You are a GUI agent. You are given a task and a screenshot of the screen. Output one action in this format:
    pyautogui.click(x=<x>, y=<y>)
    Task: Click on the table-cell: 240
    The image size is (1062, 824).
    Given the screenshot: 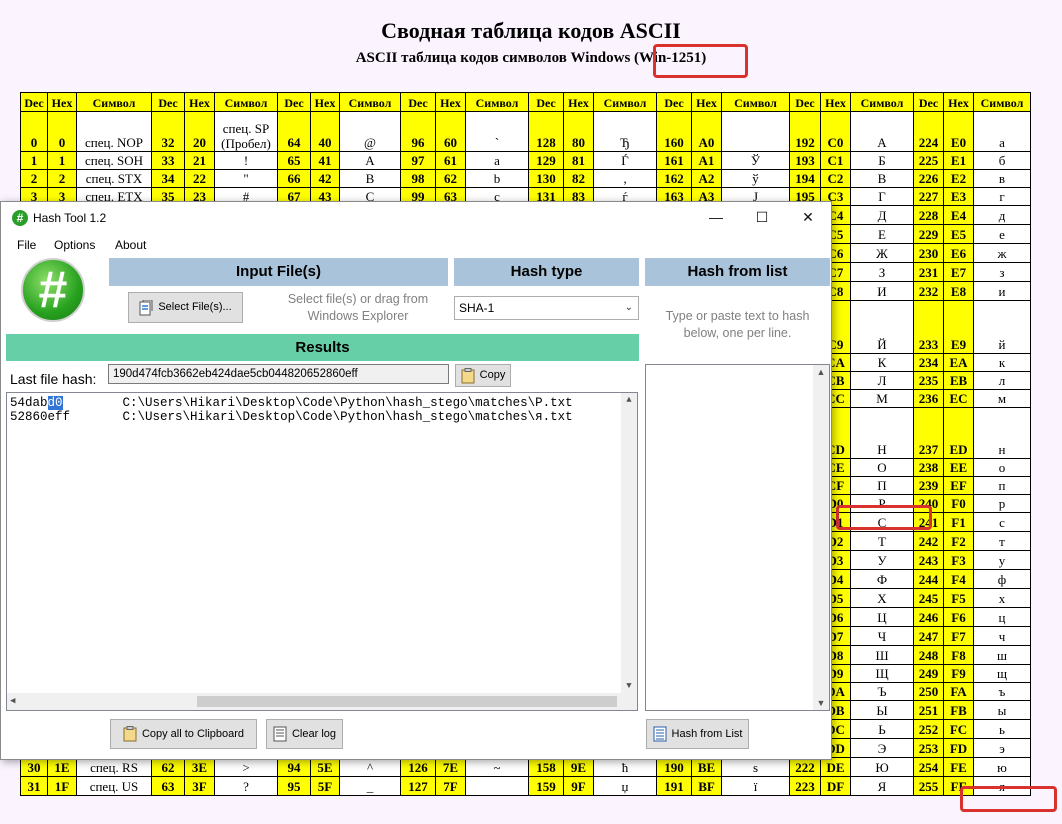 What is the action you would take?
    pyautogui.click(x=928, y=503)
    